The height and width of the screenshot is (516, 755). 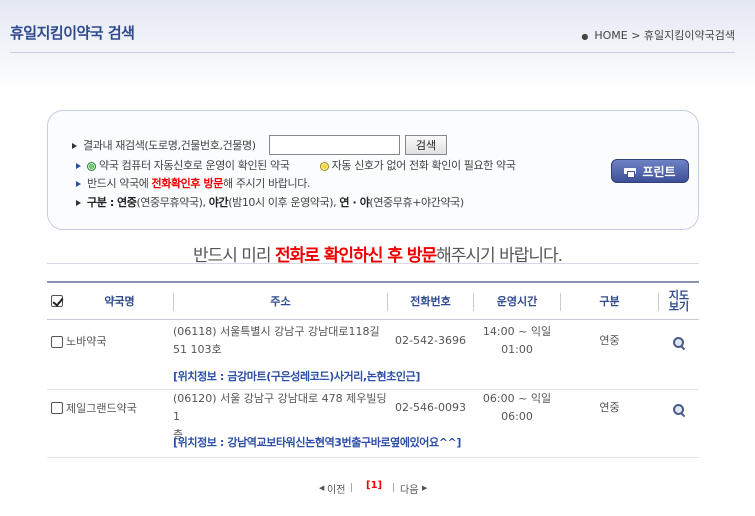 I want to click on header-name: 약국명, so click(x=119, y=301).